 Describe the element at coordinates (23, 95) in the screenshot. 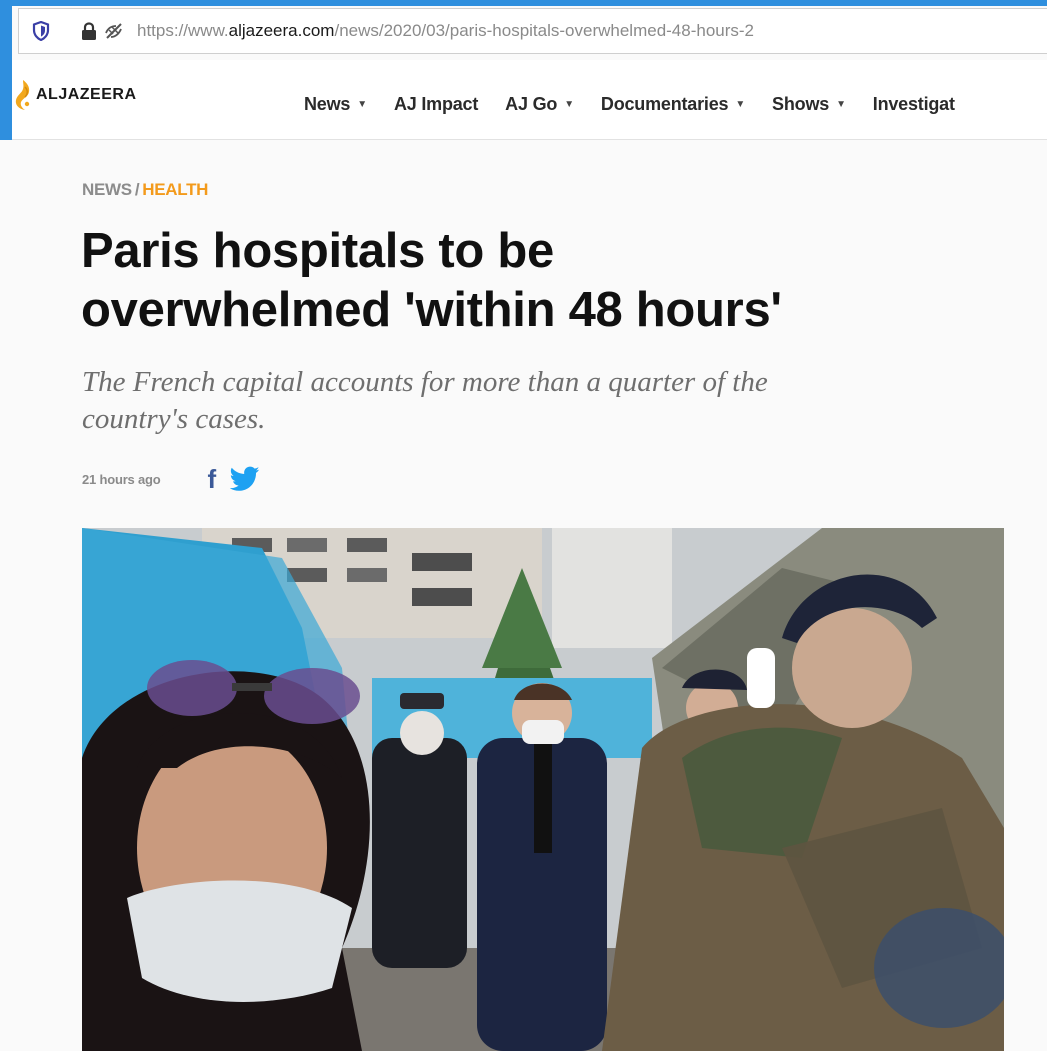

I see `aljazeera-logo-mark-icon` at that location.